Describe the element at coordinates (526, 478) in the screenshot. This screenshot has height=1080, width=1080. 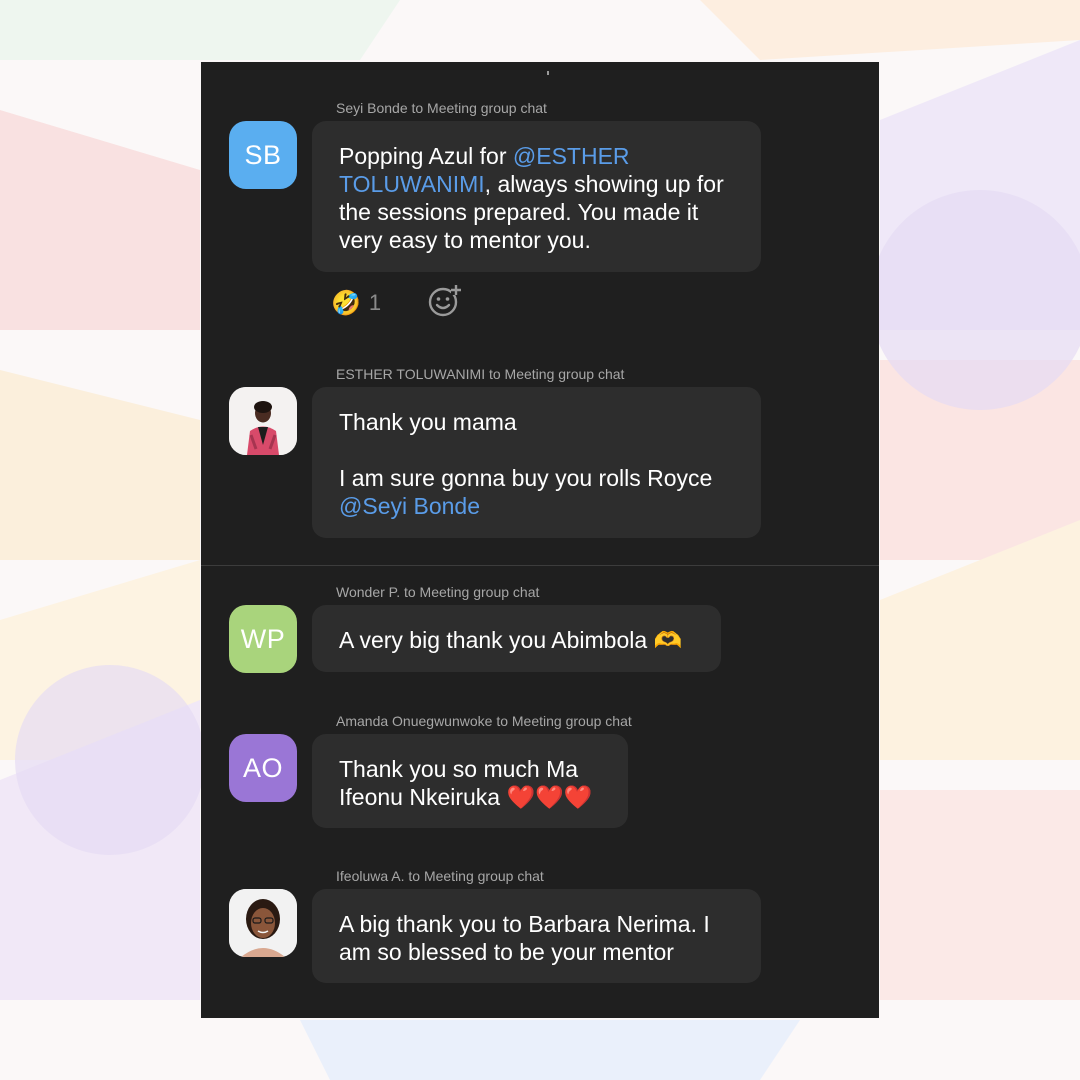
I see `message-line: I am sure gonna buy you rolls Royce` at that location.